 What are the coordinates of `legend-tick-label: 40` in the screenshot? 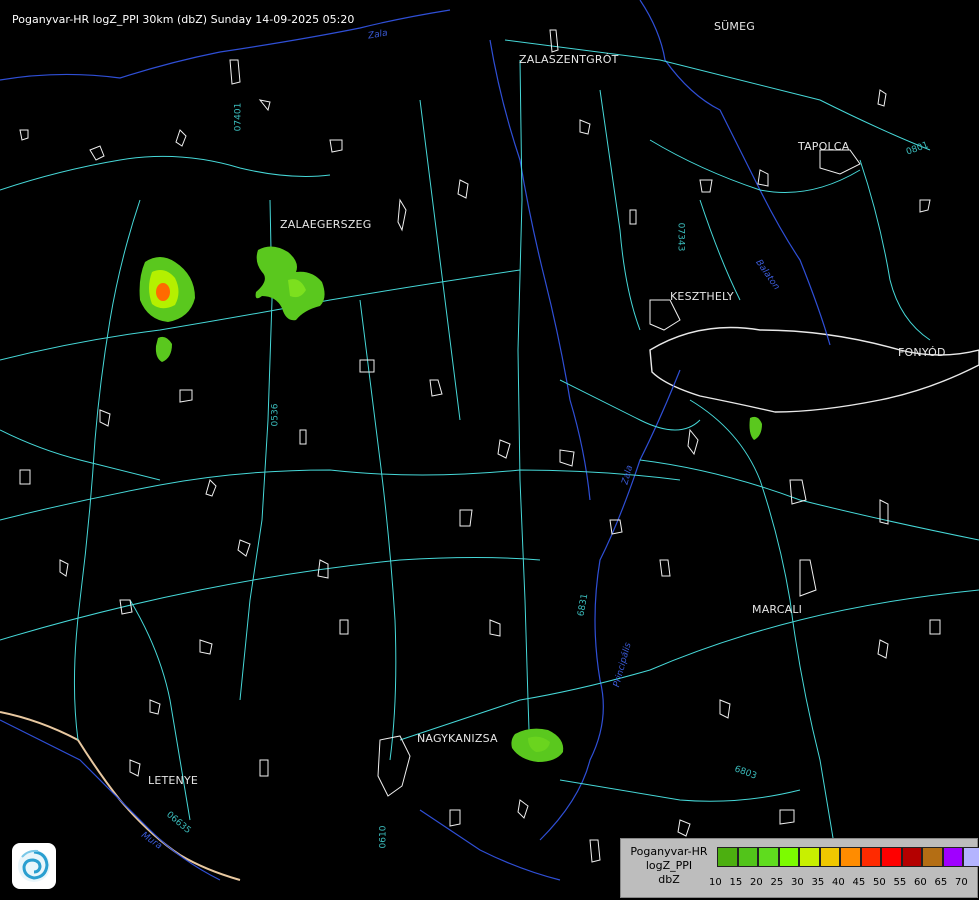 It's located at (838, 882).